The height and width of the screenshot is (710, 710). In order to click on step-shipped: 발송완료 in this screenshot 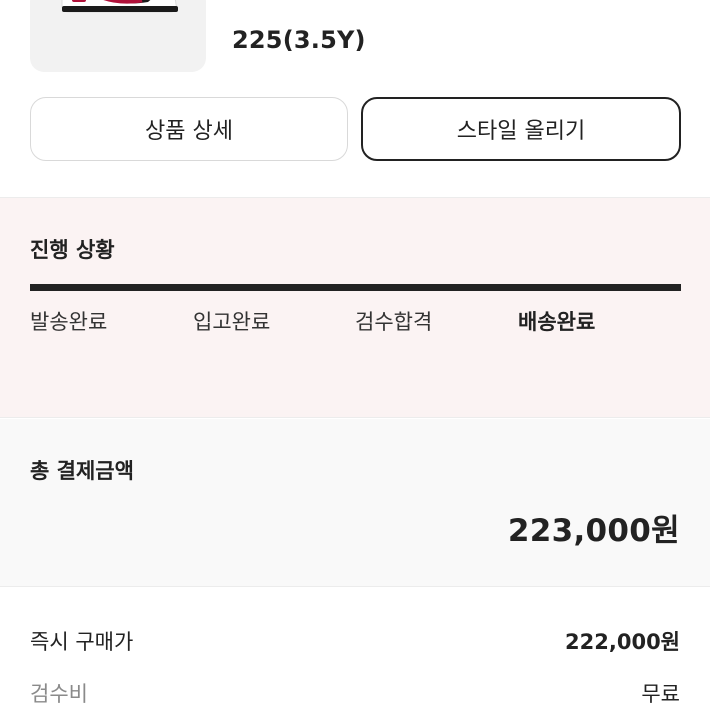, I will do `click(69, 322)`.